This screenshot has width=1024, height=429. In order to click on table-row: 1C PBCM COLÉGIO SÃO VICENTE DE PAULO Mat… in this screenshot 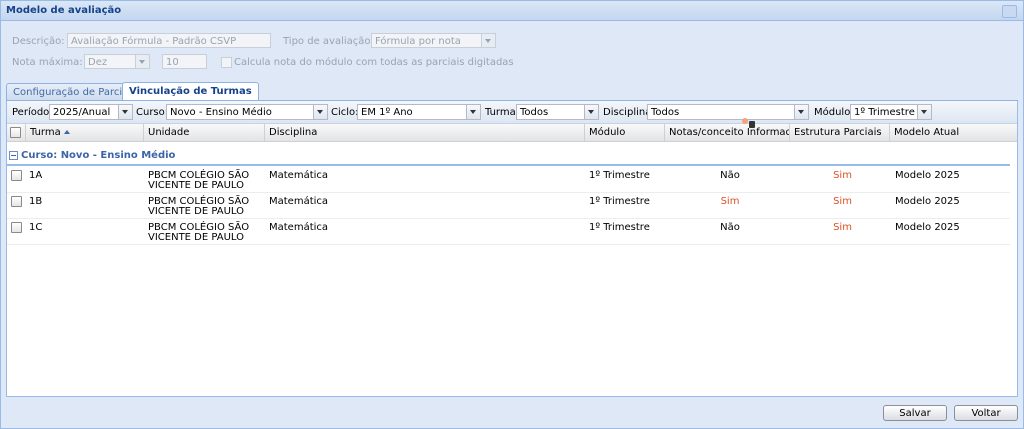, I will do `click(508, 231)`.